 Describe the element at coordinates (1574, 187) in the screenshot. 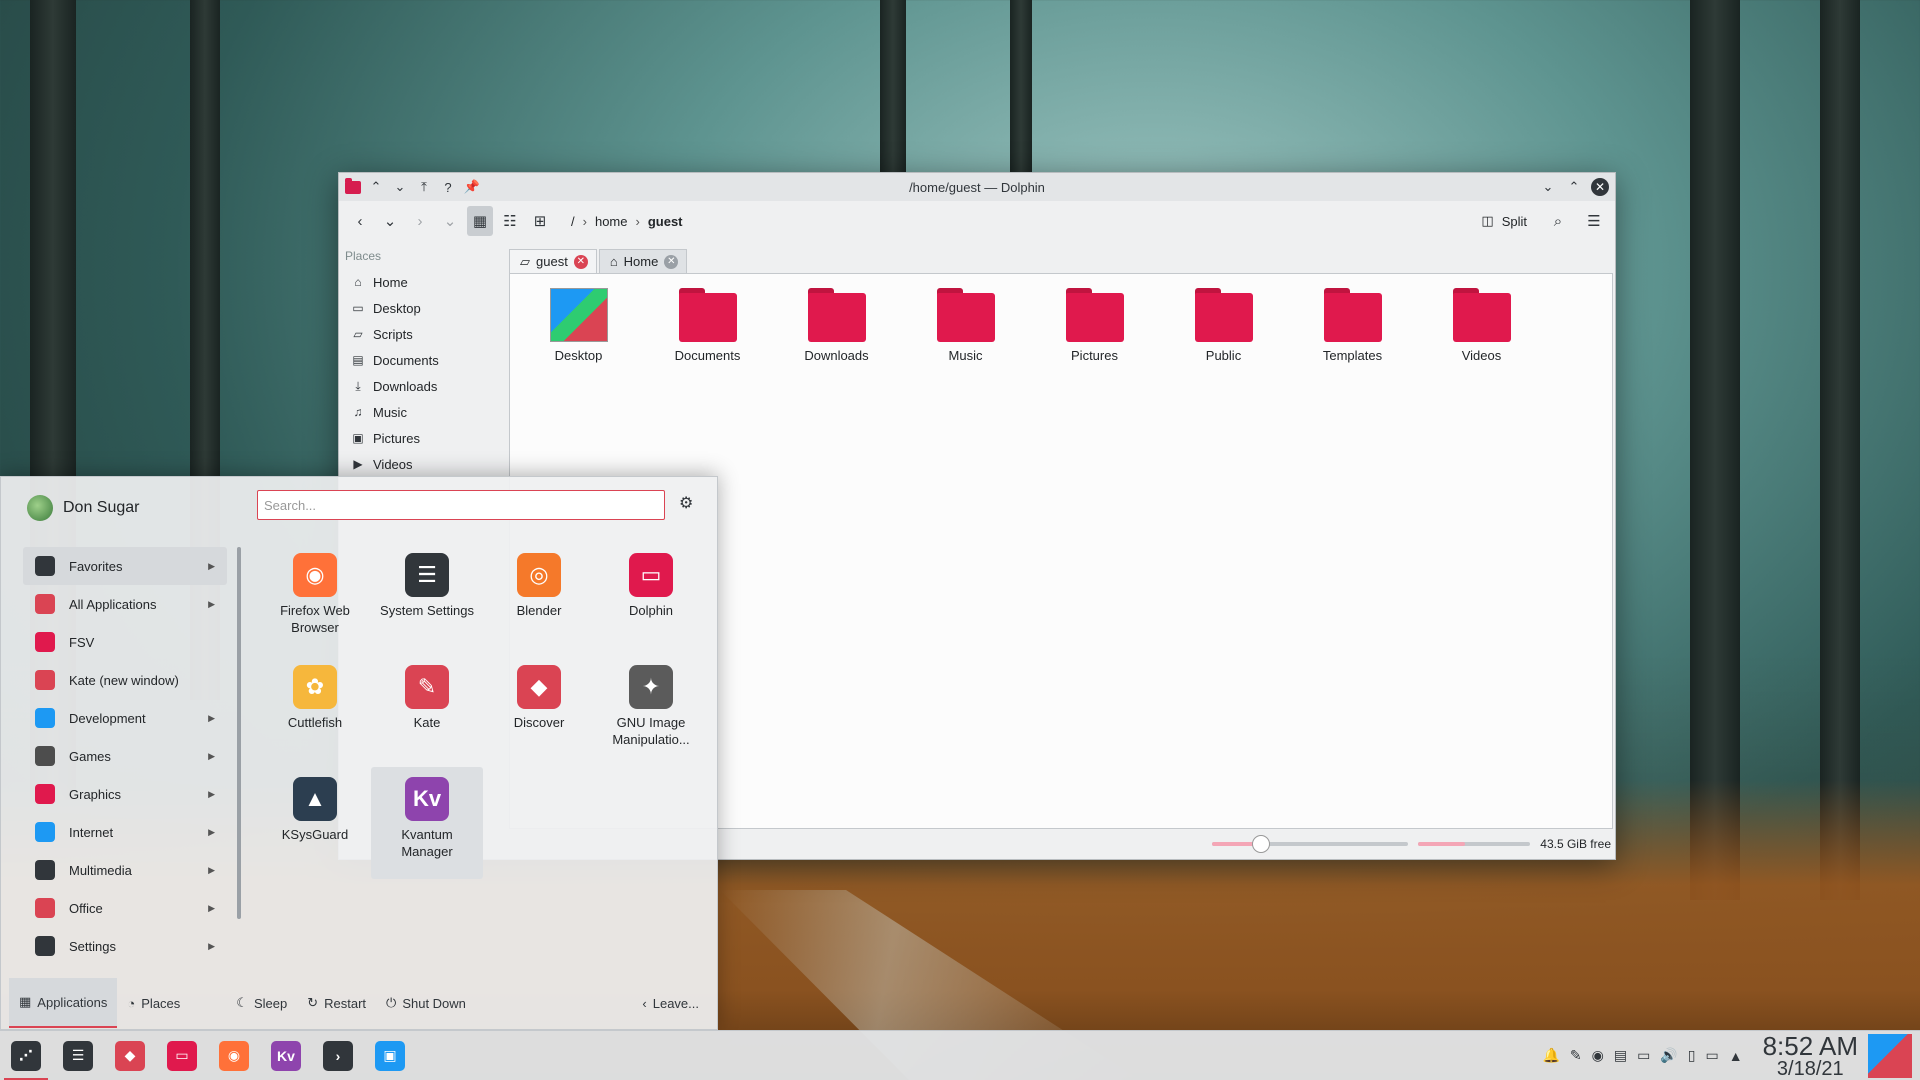

I see `maximize-icon: ⌃` at that location.